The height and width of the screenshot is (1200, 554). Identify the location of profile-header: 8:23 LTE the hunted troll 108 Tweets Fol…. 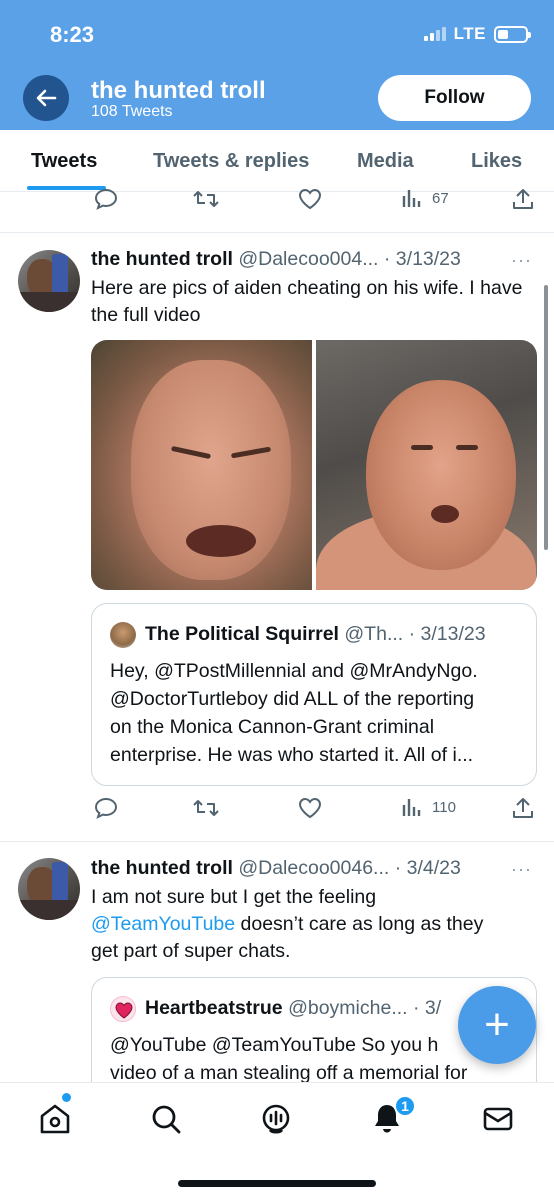
(277, 65).